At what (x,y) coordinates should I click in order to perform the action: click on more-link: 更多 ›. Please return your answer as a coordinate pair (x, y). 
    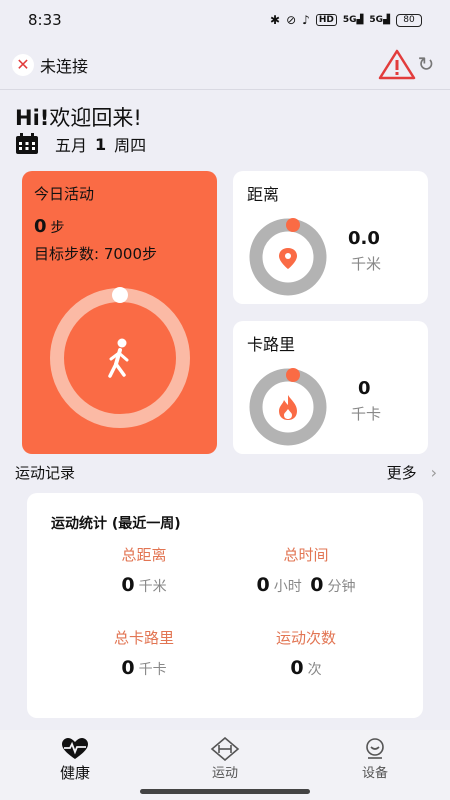
    Looking at the image, I should click on (412, 472).